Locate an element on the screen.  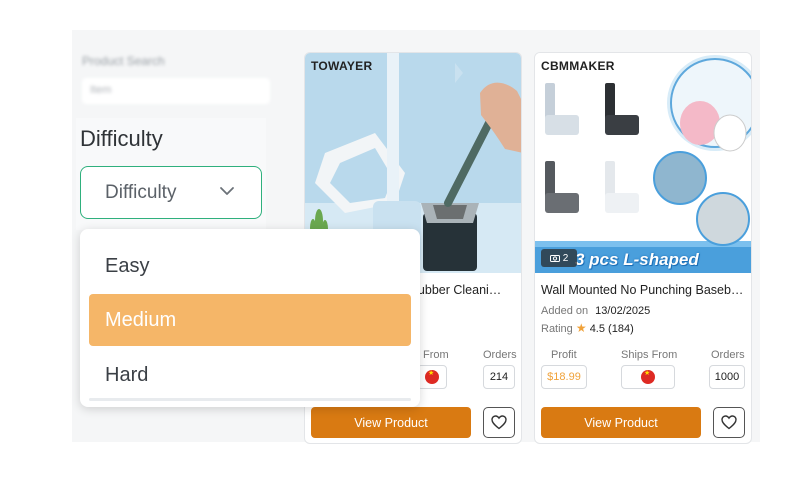
ships-from-header: From is located at coordinates (436, 355).